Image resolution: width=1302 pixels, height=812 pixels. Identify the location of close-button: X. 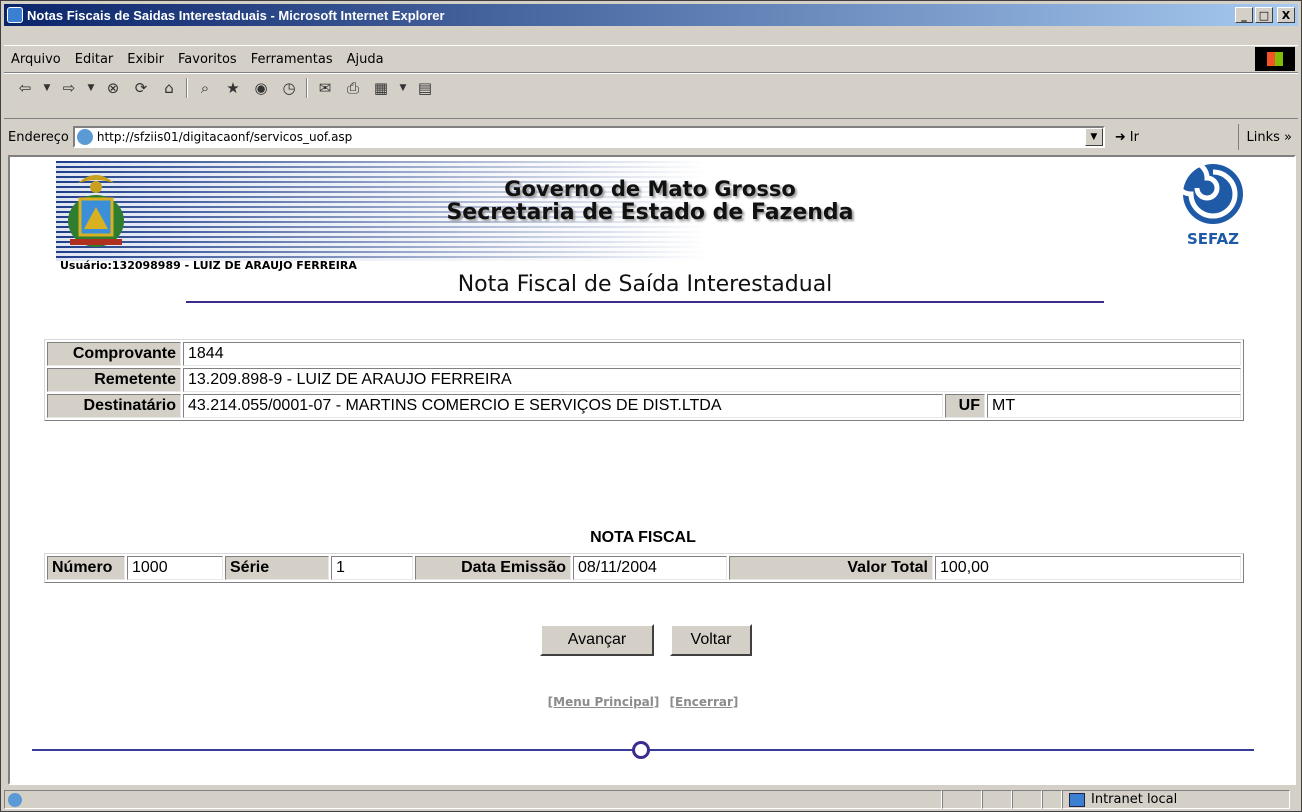
(1286, 15).